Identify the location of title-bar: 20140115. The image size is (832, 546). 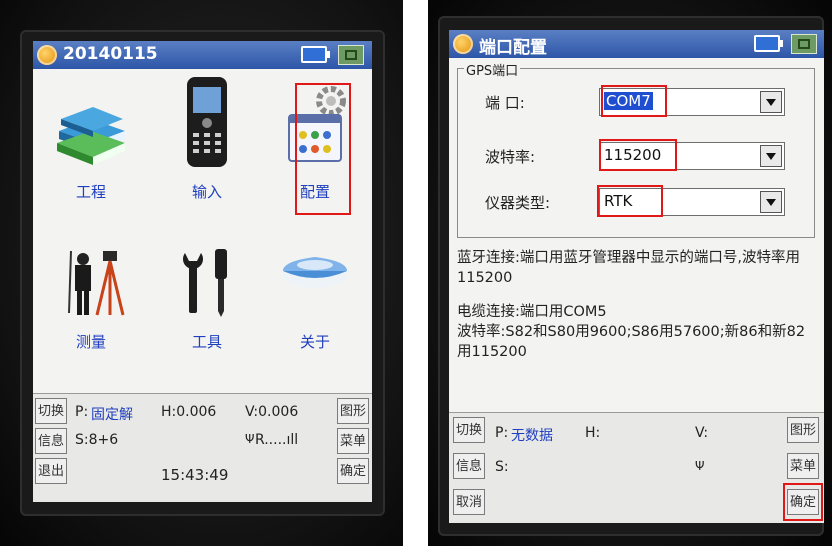
(202, 55).